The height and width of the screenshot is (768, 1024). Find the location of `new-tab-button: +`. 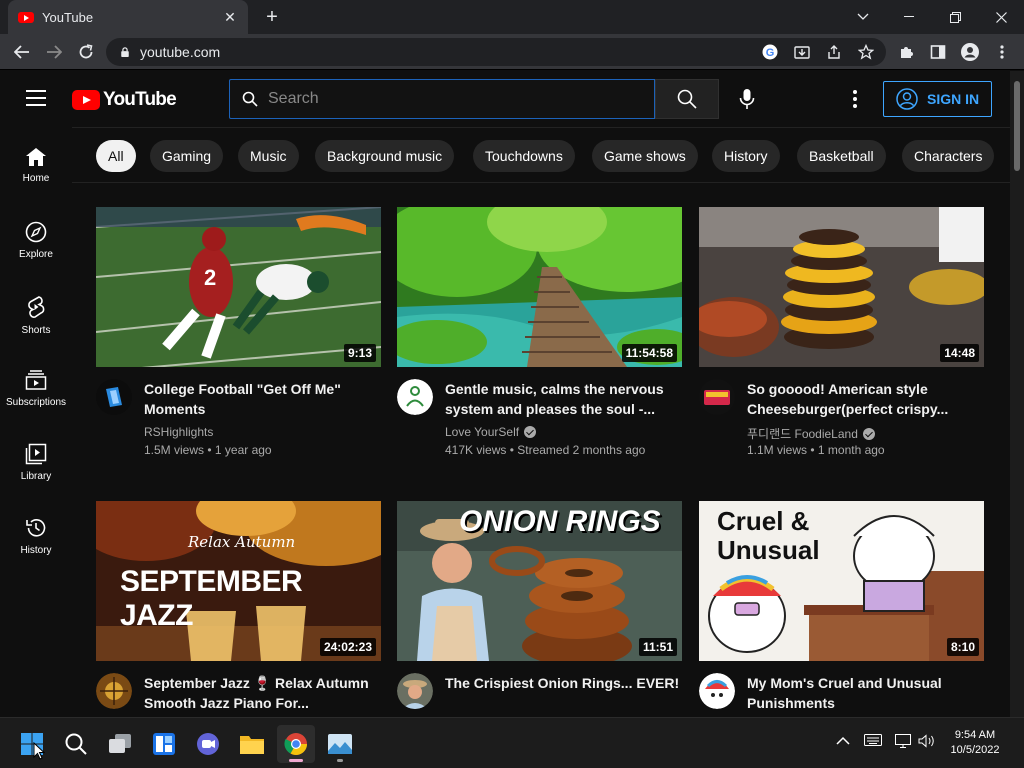

new-tab-button: + is located at coordinates (272, 17).